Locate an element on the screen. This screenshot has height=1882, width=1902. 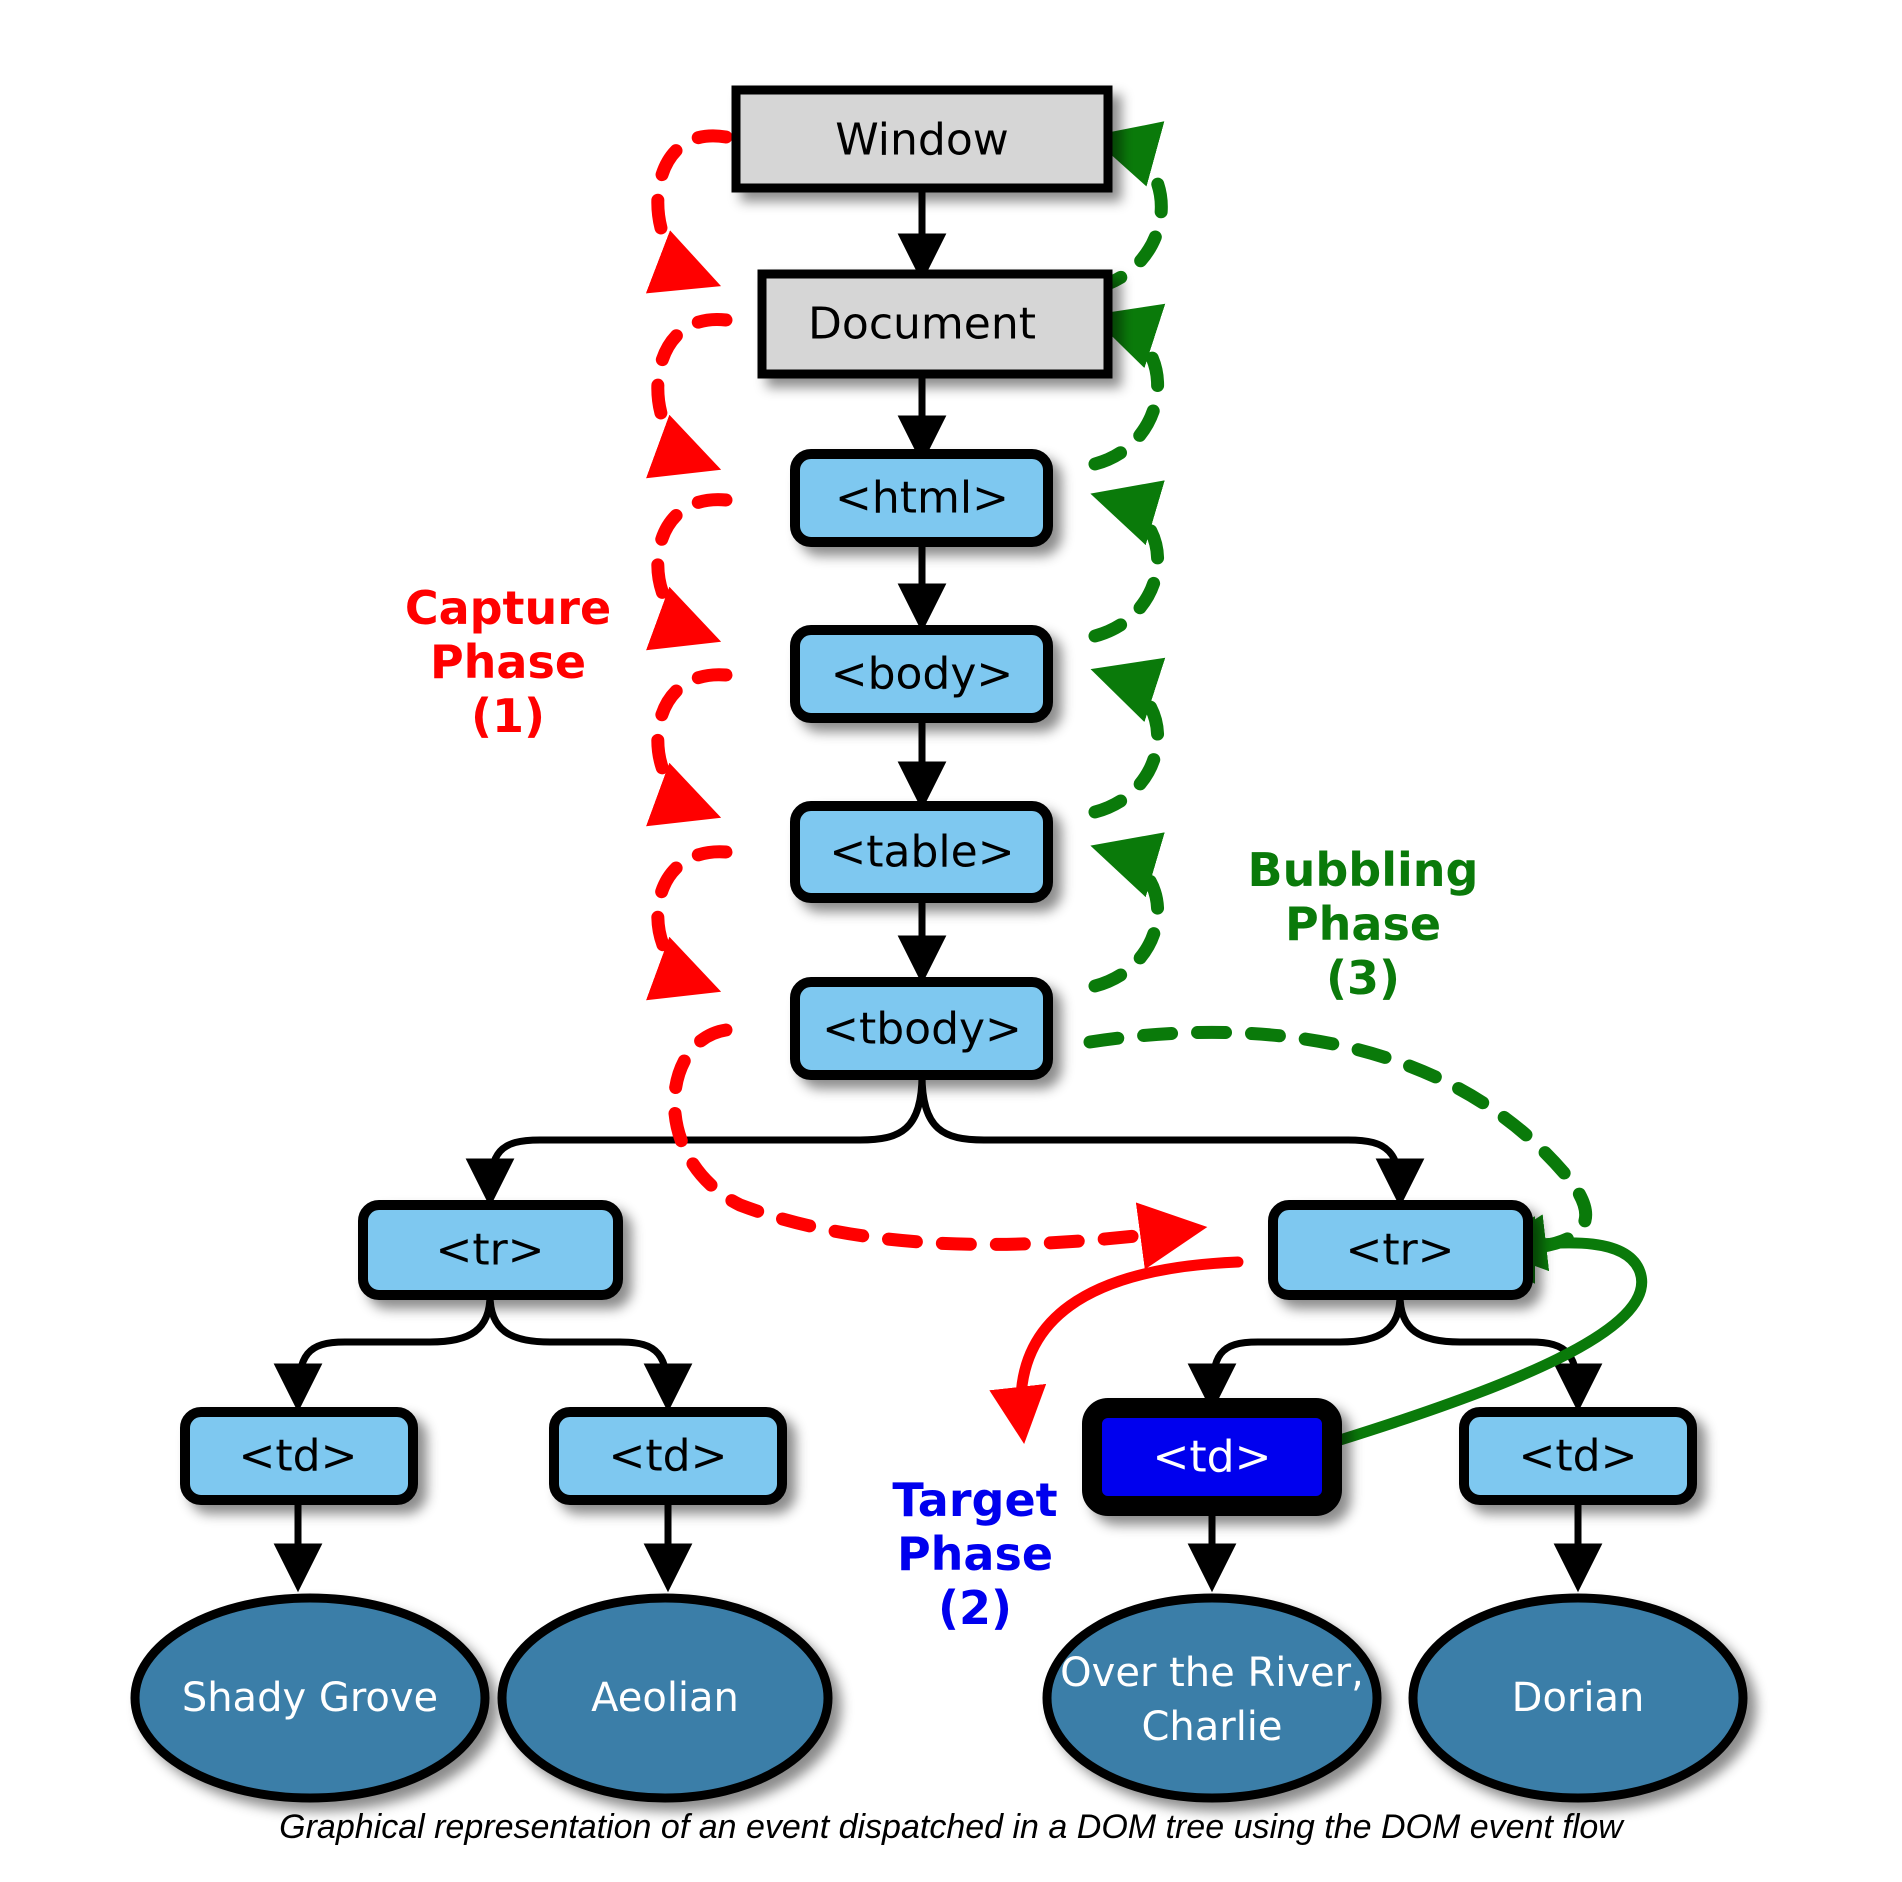
label-bubbling-phase-line2: Phase is located at coordinates (1363, 924).